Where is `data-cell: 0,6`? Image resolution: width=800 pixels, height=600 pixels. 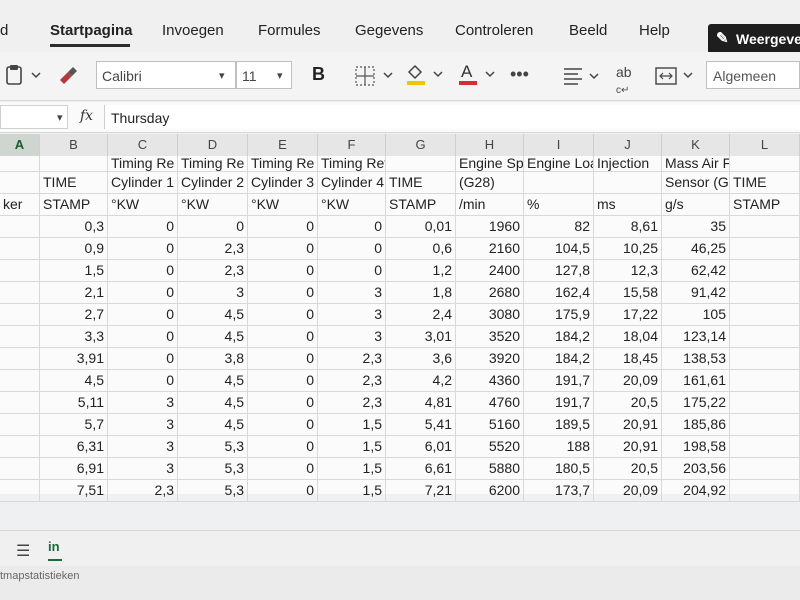
data-cell: 0,6 is located at coordinates (421, 249).